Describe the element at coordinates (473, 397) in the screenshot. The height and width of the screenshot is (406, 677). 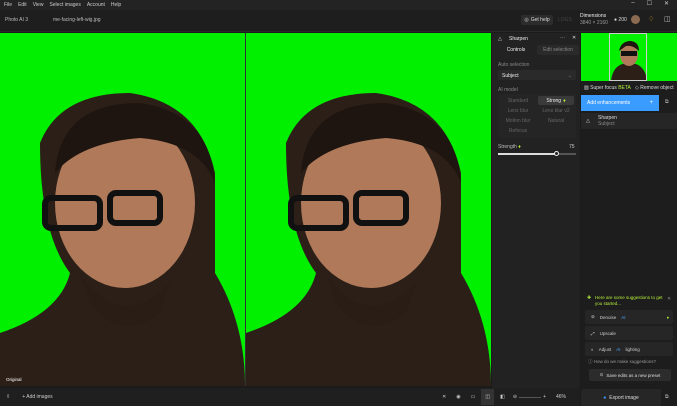
I see `single-view-icon: ▭` at that location.